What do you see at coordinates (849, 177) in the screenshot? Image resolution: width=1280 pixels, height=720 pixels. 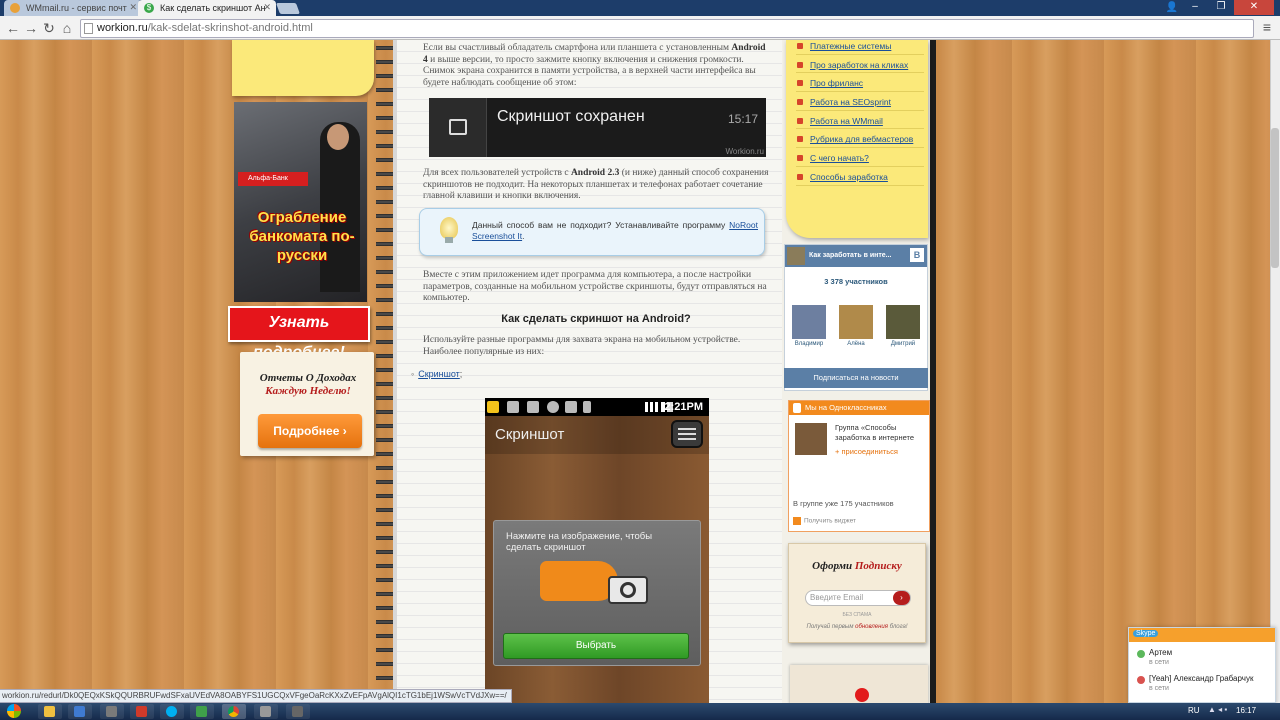 I see `category-link: Способы заработка` at bounding box center [849, 177].